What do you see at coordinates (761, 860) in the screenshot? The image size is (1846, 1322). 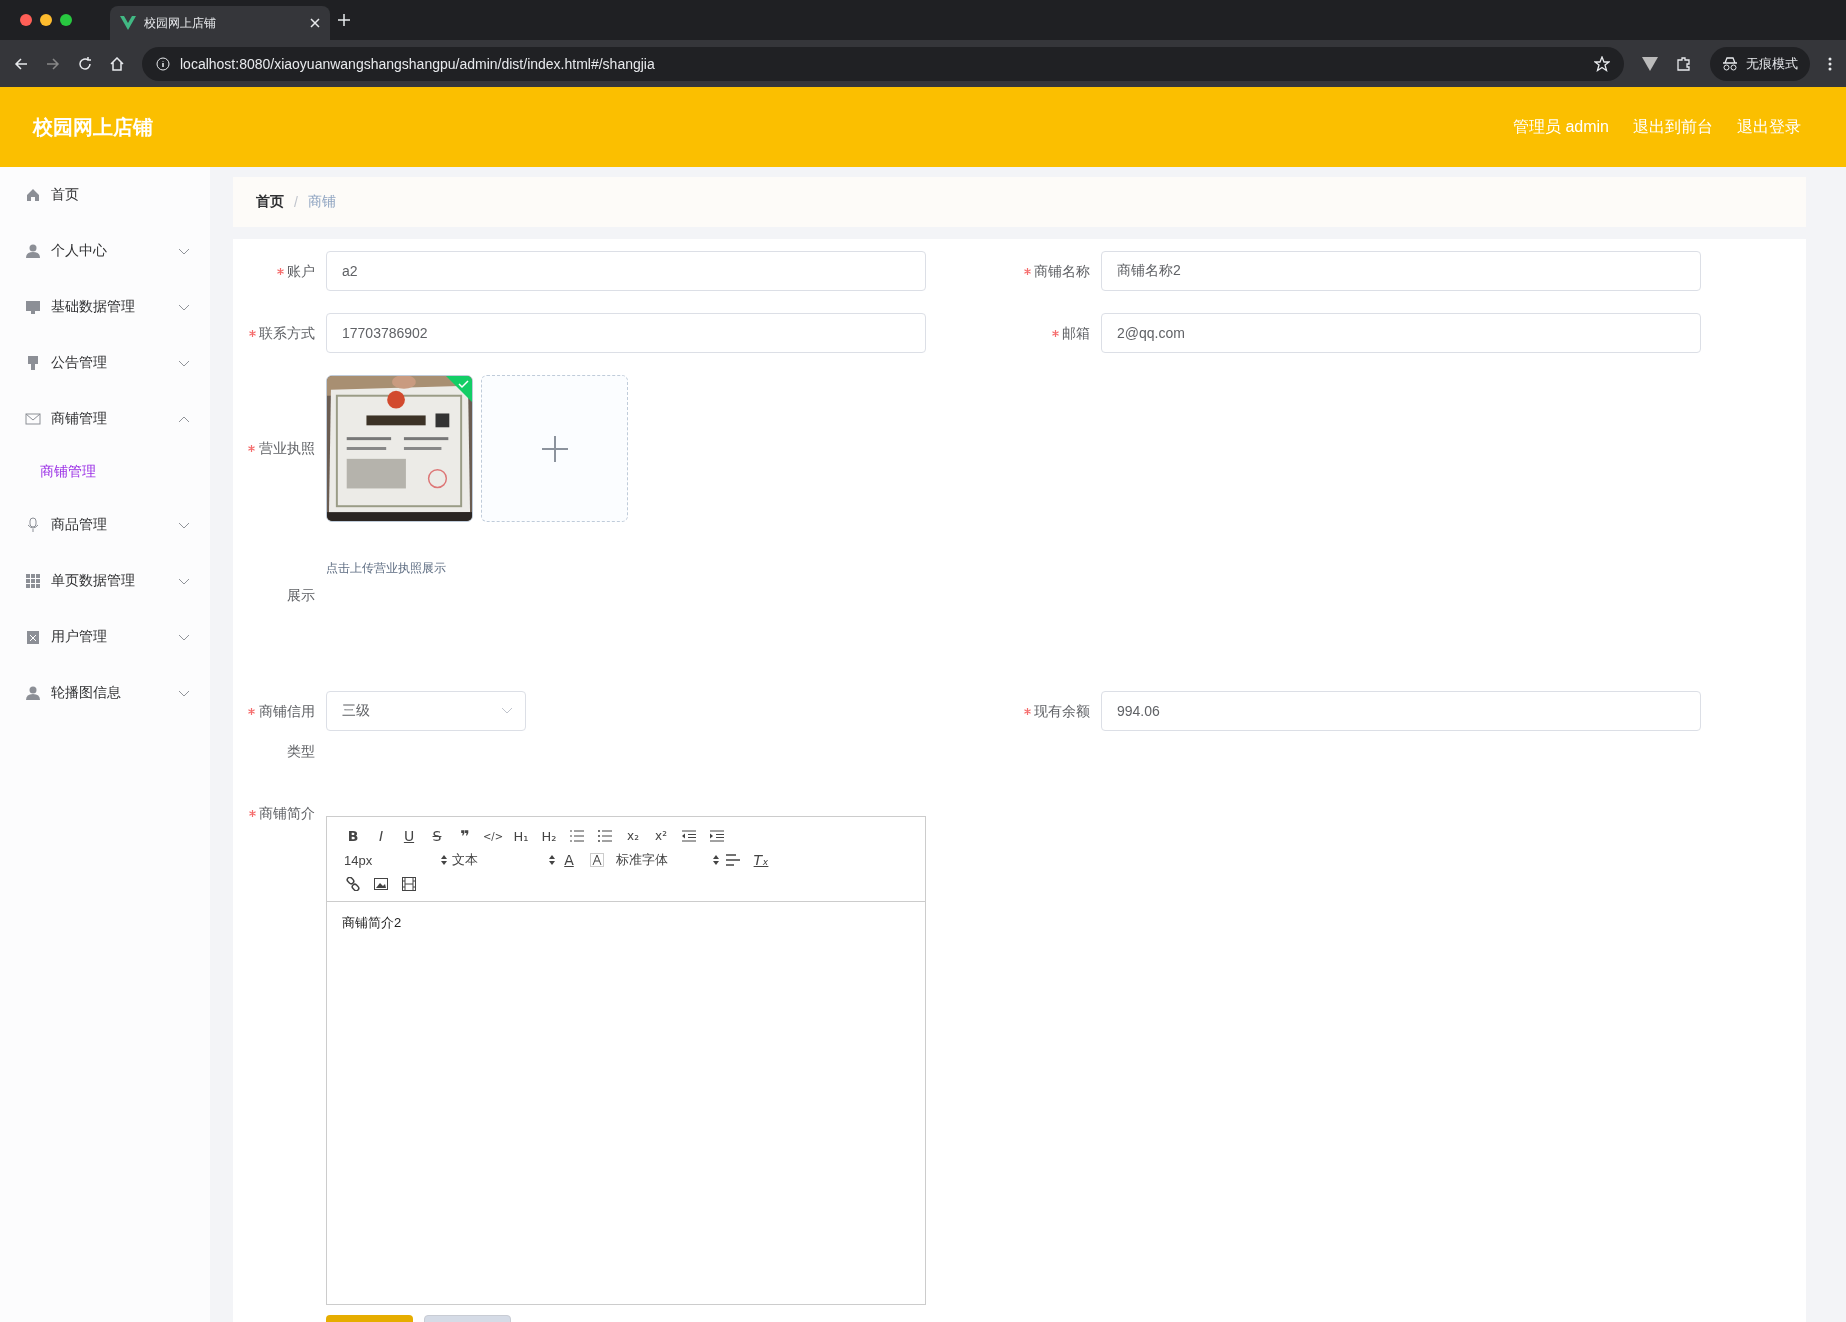 I see `clear-format-button: Tₓ` at bounding box center [761, 860].